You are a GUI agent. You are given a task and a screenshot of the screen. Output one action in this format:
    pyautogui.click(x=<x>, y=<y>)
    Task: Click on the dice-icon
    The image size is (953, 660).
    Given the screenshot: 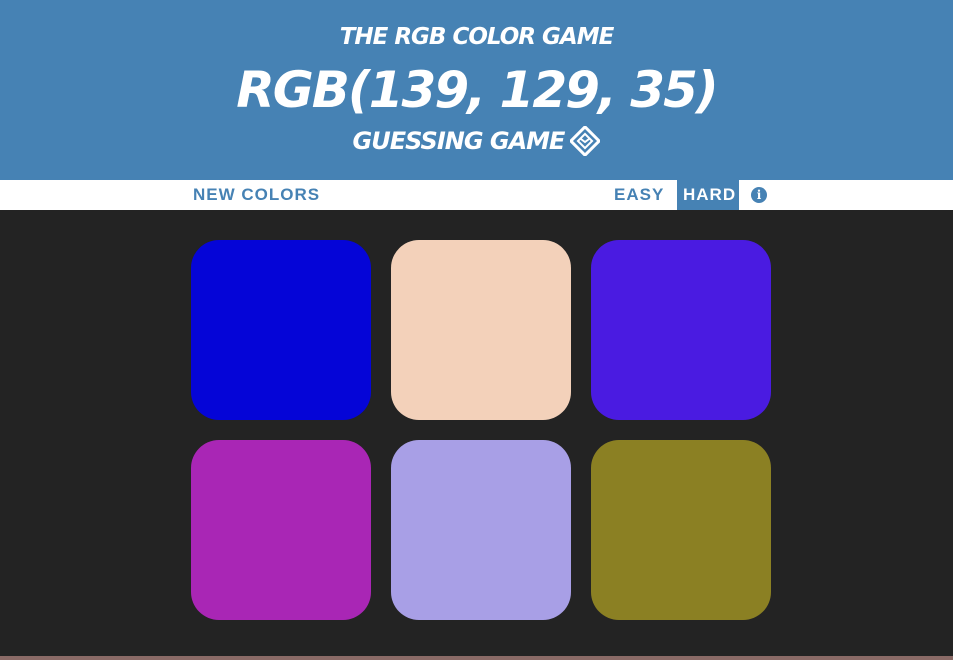 What is the action you would take?
    pyautogui.click(x=585, y=141)
    